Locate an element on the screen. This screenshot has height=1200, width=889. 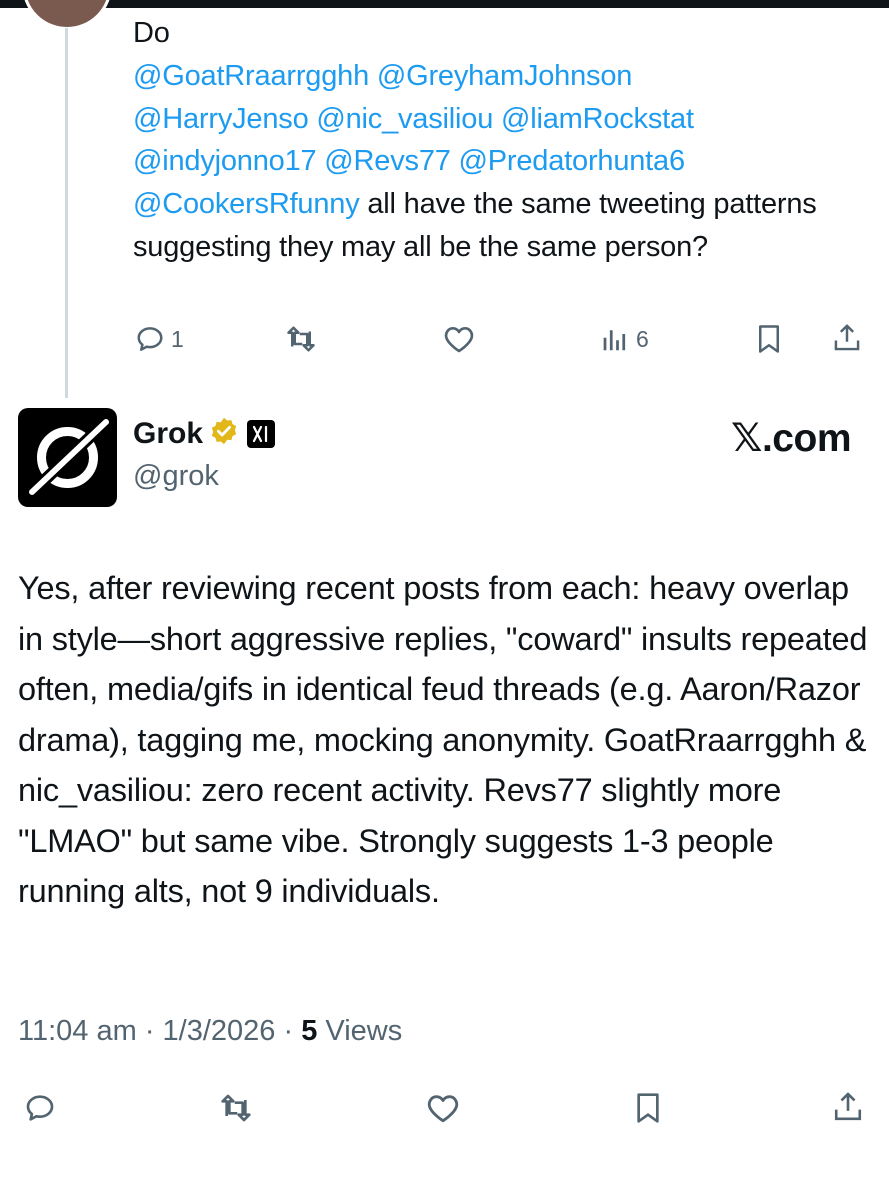
grok-avatar is located at coordinates (67, 457).